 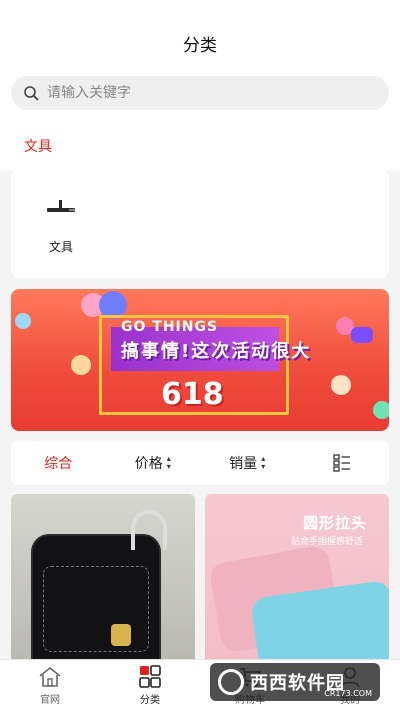 I want to click on layout-toggle-button, so click(x=342, y=463).